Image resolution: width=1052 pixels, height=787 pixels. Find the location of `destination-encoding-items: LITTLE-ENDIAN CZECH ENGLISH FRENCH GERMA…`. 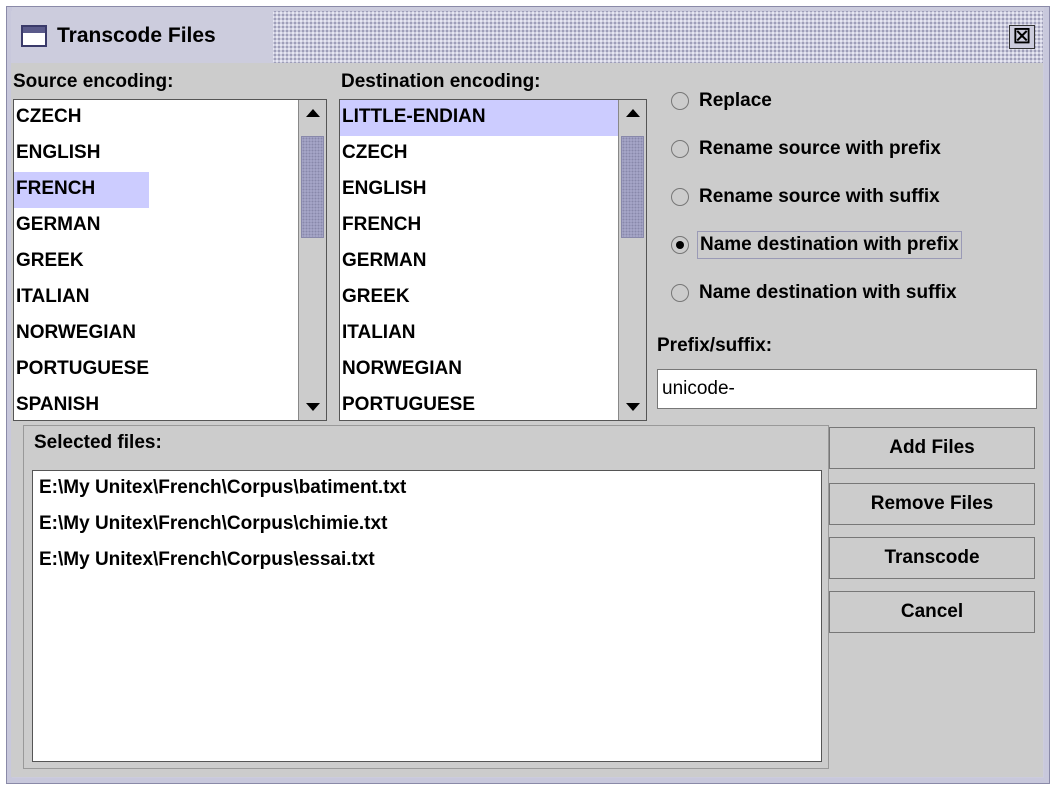

destination-encoding-items: LITTLE-ENDIAN CZECH ENGLISH FRENCH GERMA… is located at coordinates (480, 260).